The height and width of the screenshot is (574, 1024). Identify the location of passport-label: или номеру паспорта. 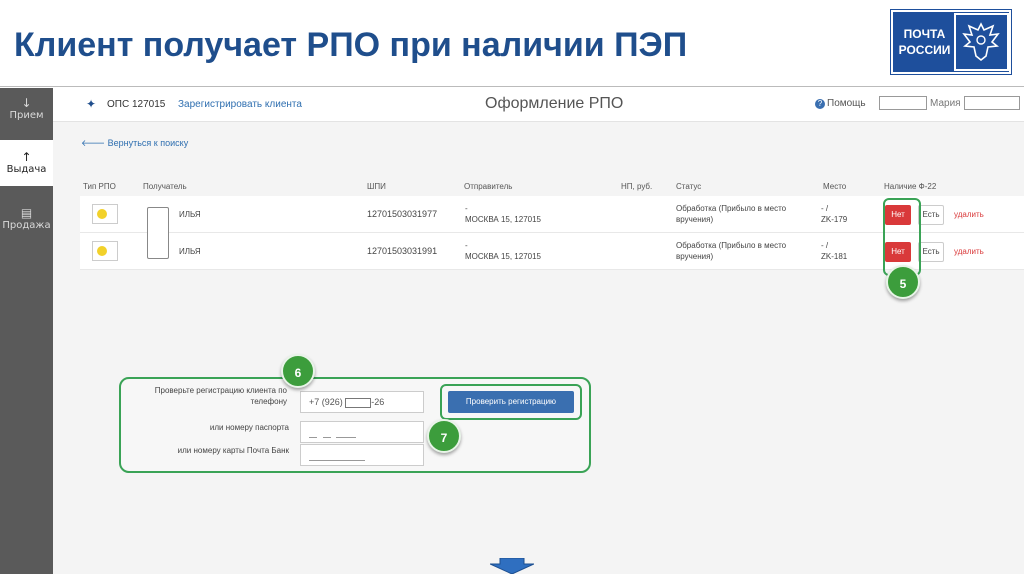
(249, 427).